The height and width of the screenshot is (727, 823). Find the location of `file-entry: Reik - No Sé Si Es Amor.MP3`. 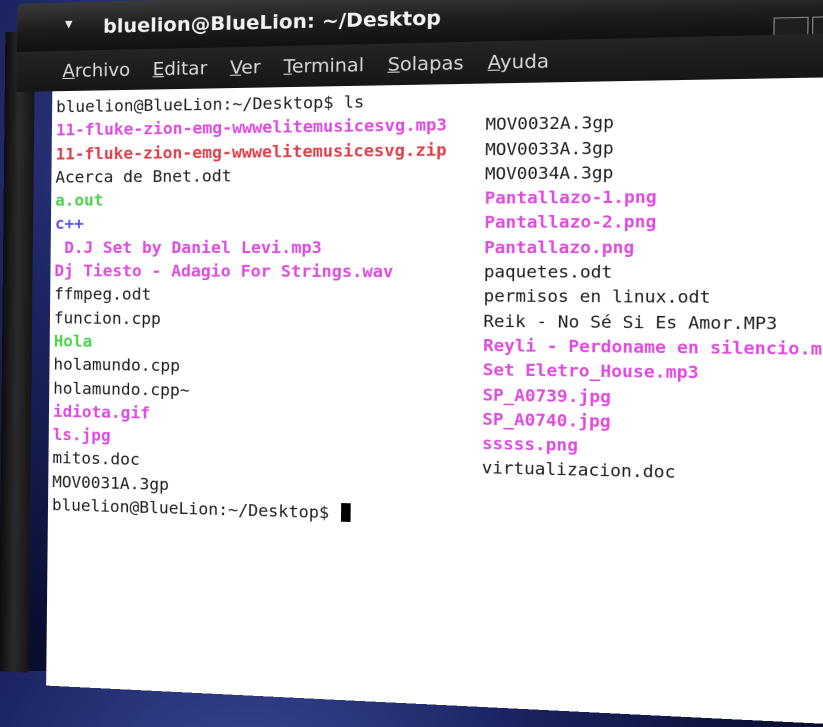

file-entry: Reik - No Sé Si Es Amor.MP3 is located at coordinates (630, 322).